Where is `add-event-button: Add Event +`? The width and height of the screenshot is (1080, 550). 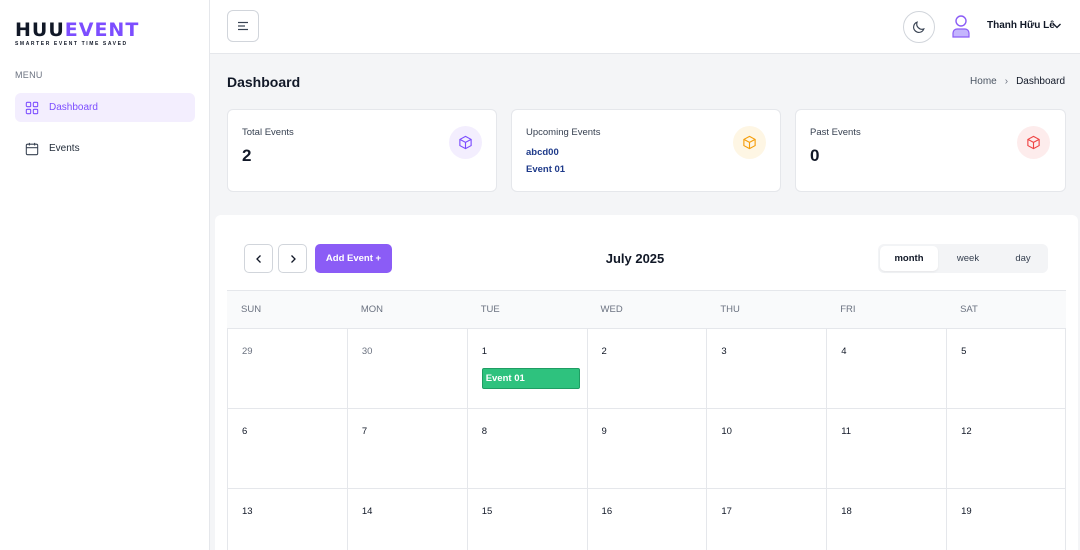 add-event-button: Add Event + is located at coordinates (353, 258).